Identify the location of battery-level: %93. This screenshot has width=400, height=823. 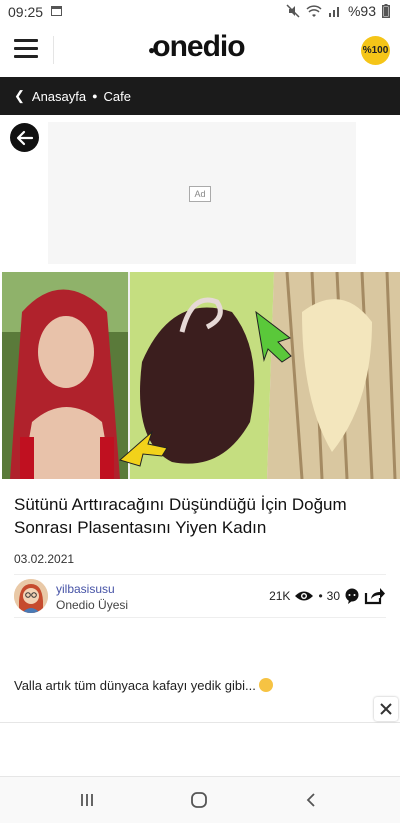
(361, 11).